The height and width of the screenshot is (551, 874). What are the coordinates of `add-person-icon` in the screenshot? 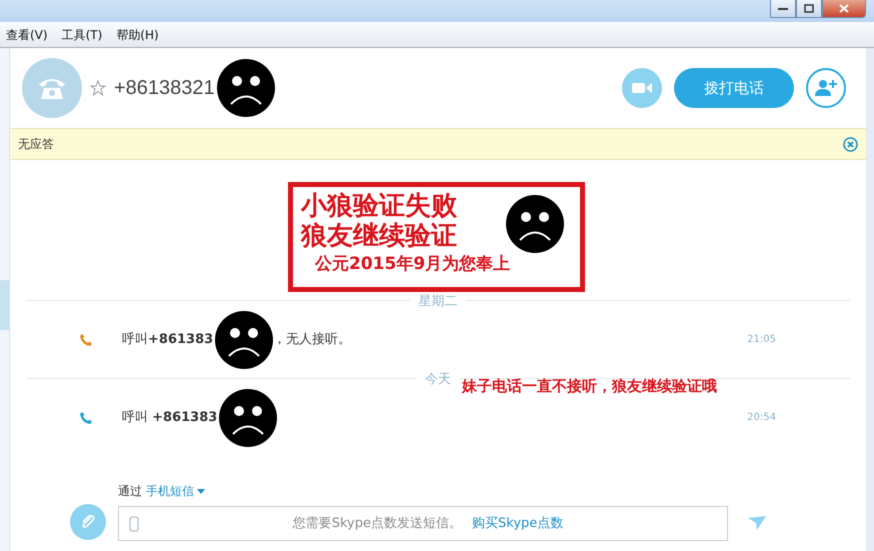 It's located at (826, 88).